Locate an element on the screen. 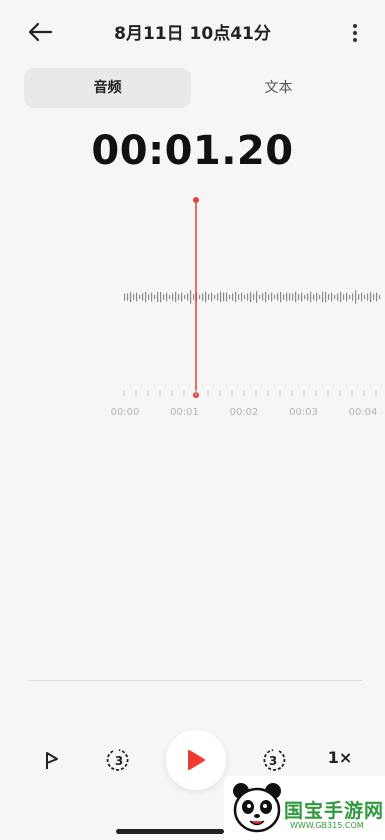 This screenshot has width=385, height=840. play-icon is located at coordinates (196, 760).